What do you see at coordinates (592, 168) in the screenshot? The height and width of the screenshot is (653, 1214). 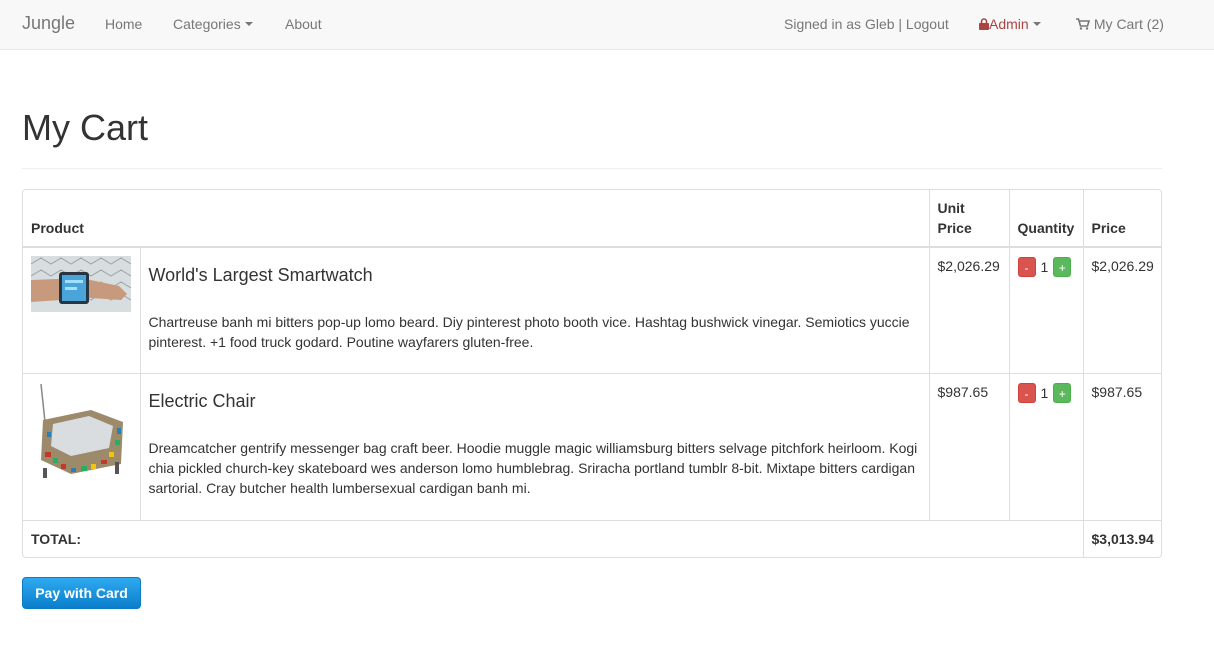 I see `title-divider` at bounding box center [592, 168].